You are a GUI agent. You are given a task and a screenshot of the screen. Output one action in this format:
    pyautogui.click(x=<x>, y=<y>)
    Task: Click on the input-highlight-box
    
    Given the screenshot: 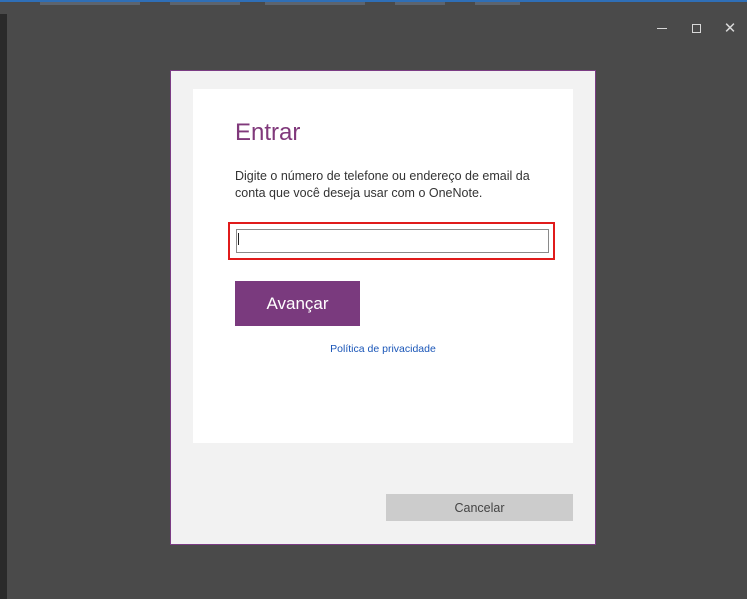 What is the action you would take?
    pyautogui.click(x=391, y=241)
    